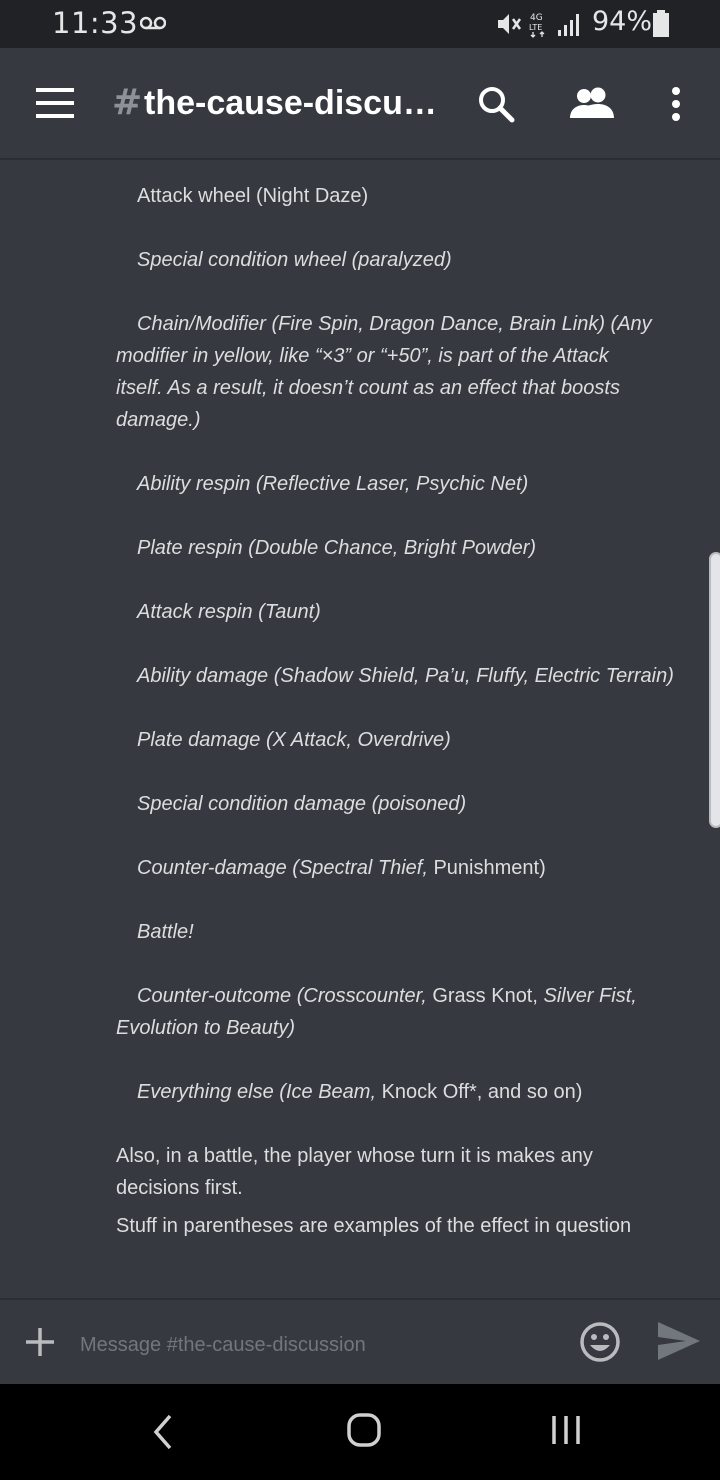  Describe the element at coordinates (568, 25) in the screenshot. I see `signal-icon` at that location.